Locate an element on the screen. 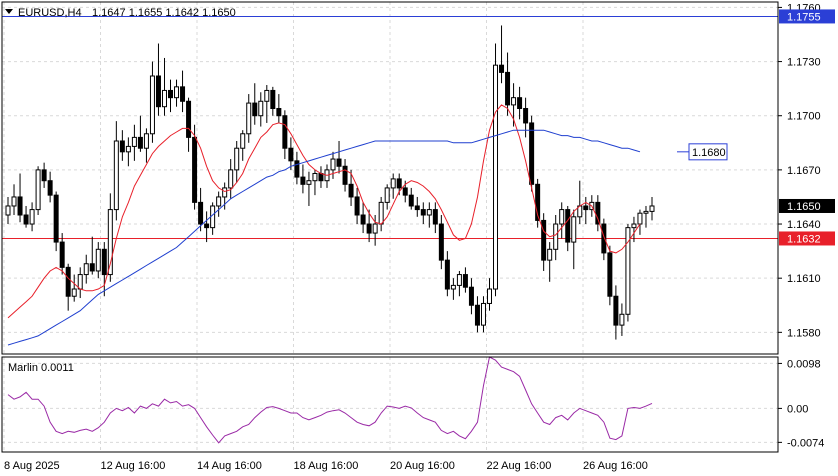  current-price-tag-text: 1.1650 is located at coordinates (804, 207).